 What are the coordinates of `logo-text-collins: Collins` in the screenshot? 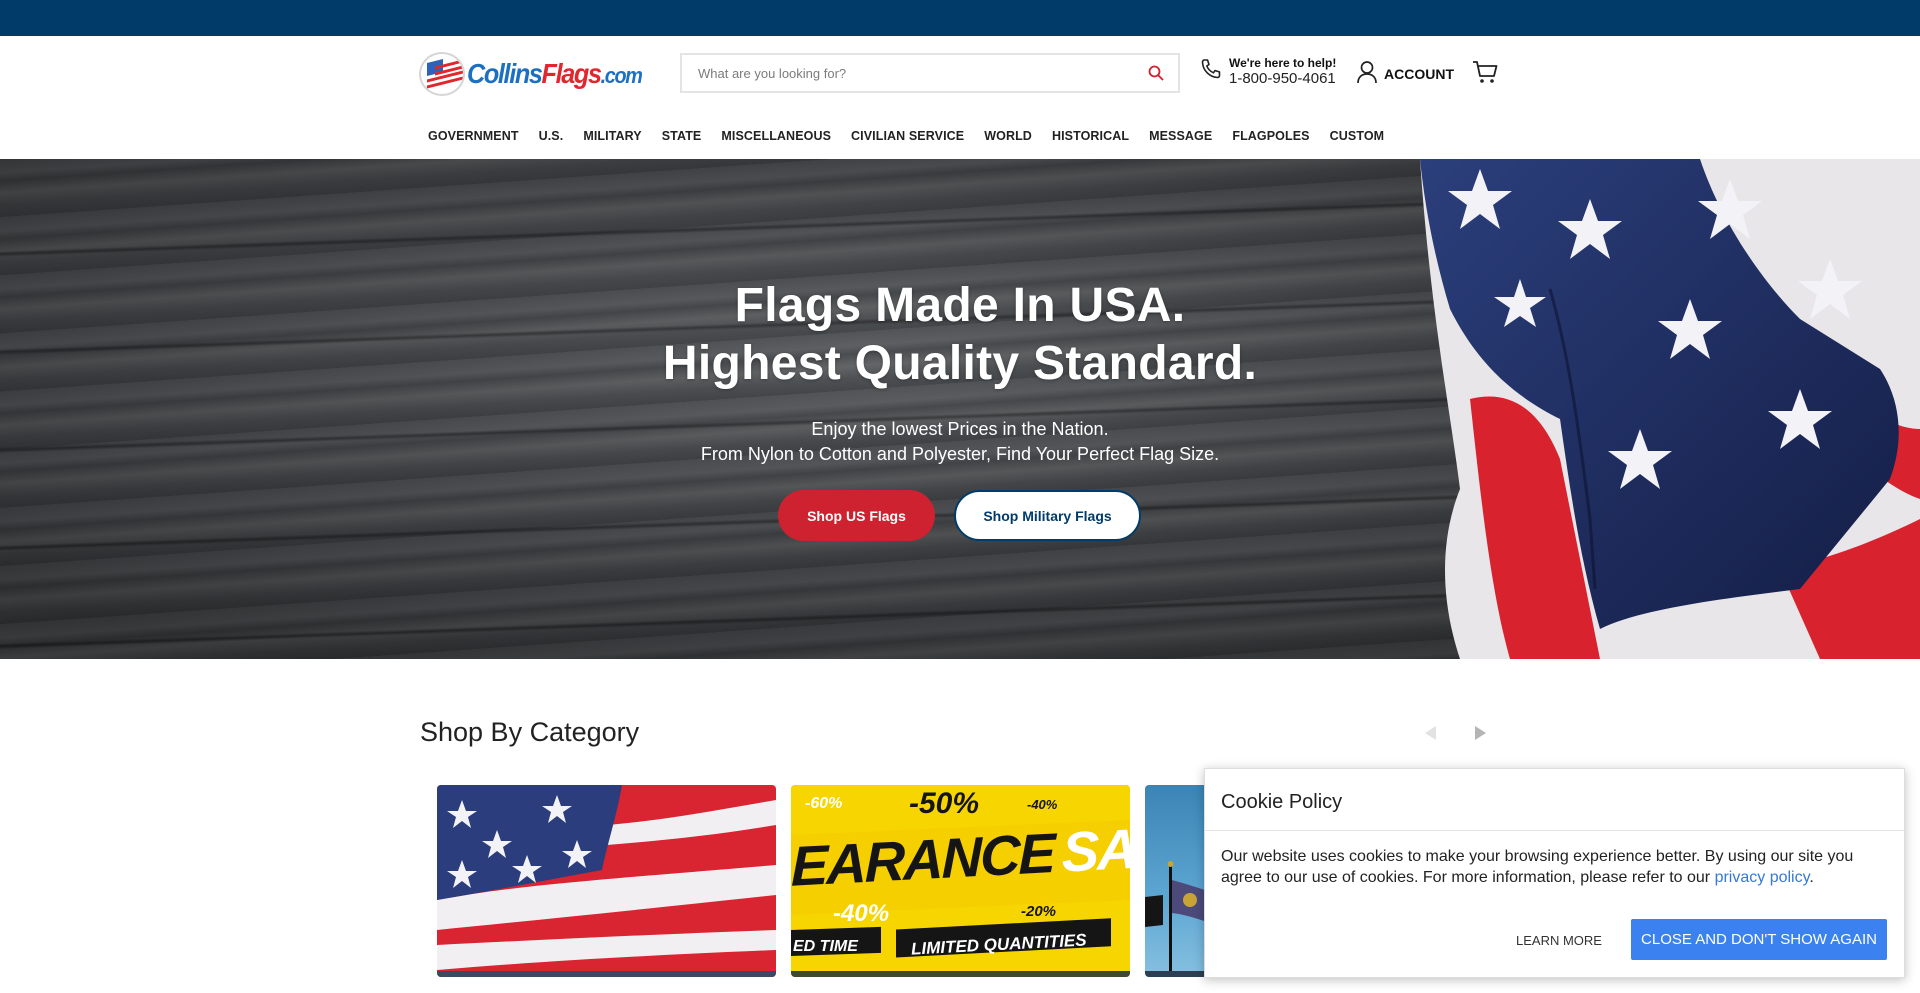 It's located at (505, 73).